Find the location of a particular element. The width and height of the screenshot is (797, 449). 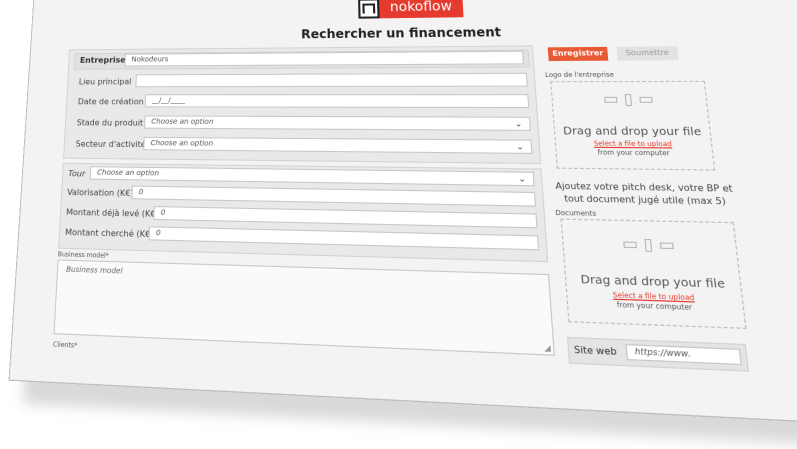

valorisation-label: Valorisation (K€) is located at coordinates (100, 193).